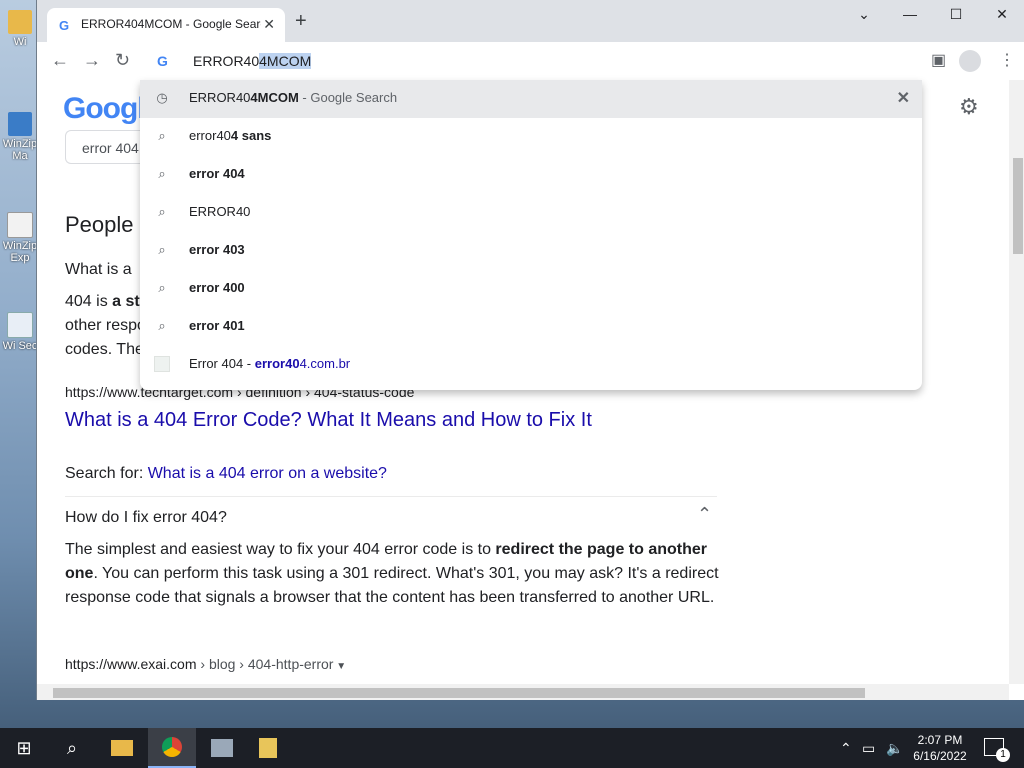 Image resolution: width=1024 pixels, height=768 pixels. What do you see at coordinates (531, 327) in the screenshot?
I see `suggestion-item: ⌕ error 401` at bounding box center [531, 327].